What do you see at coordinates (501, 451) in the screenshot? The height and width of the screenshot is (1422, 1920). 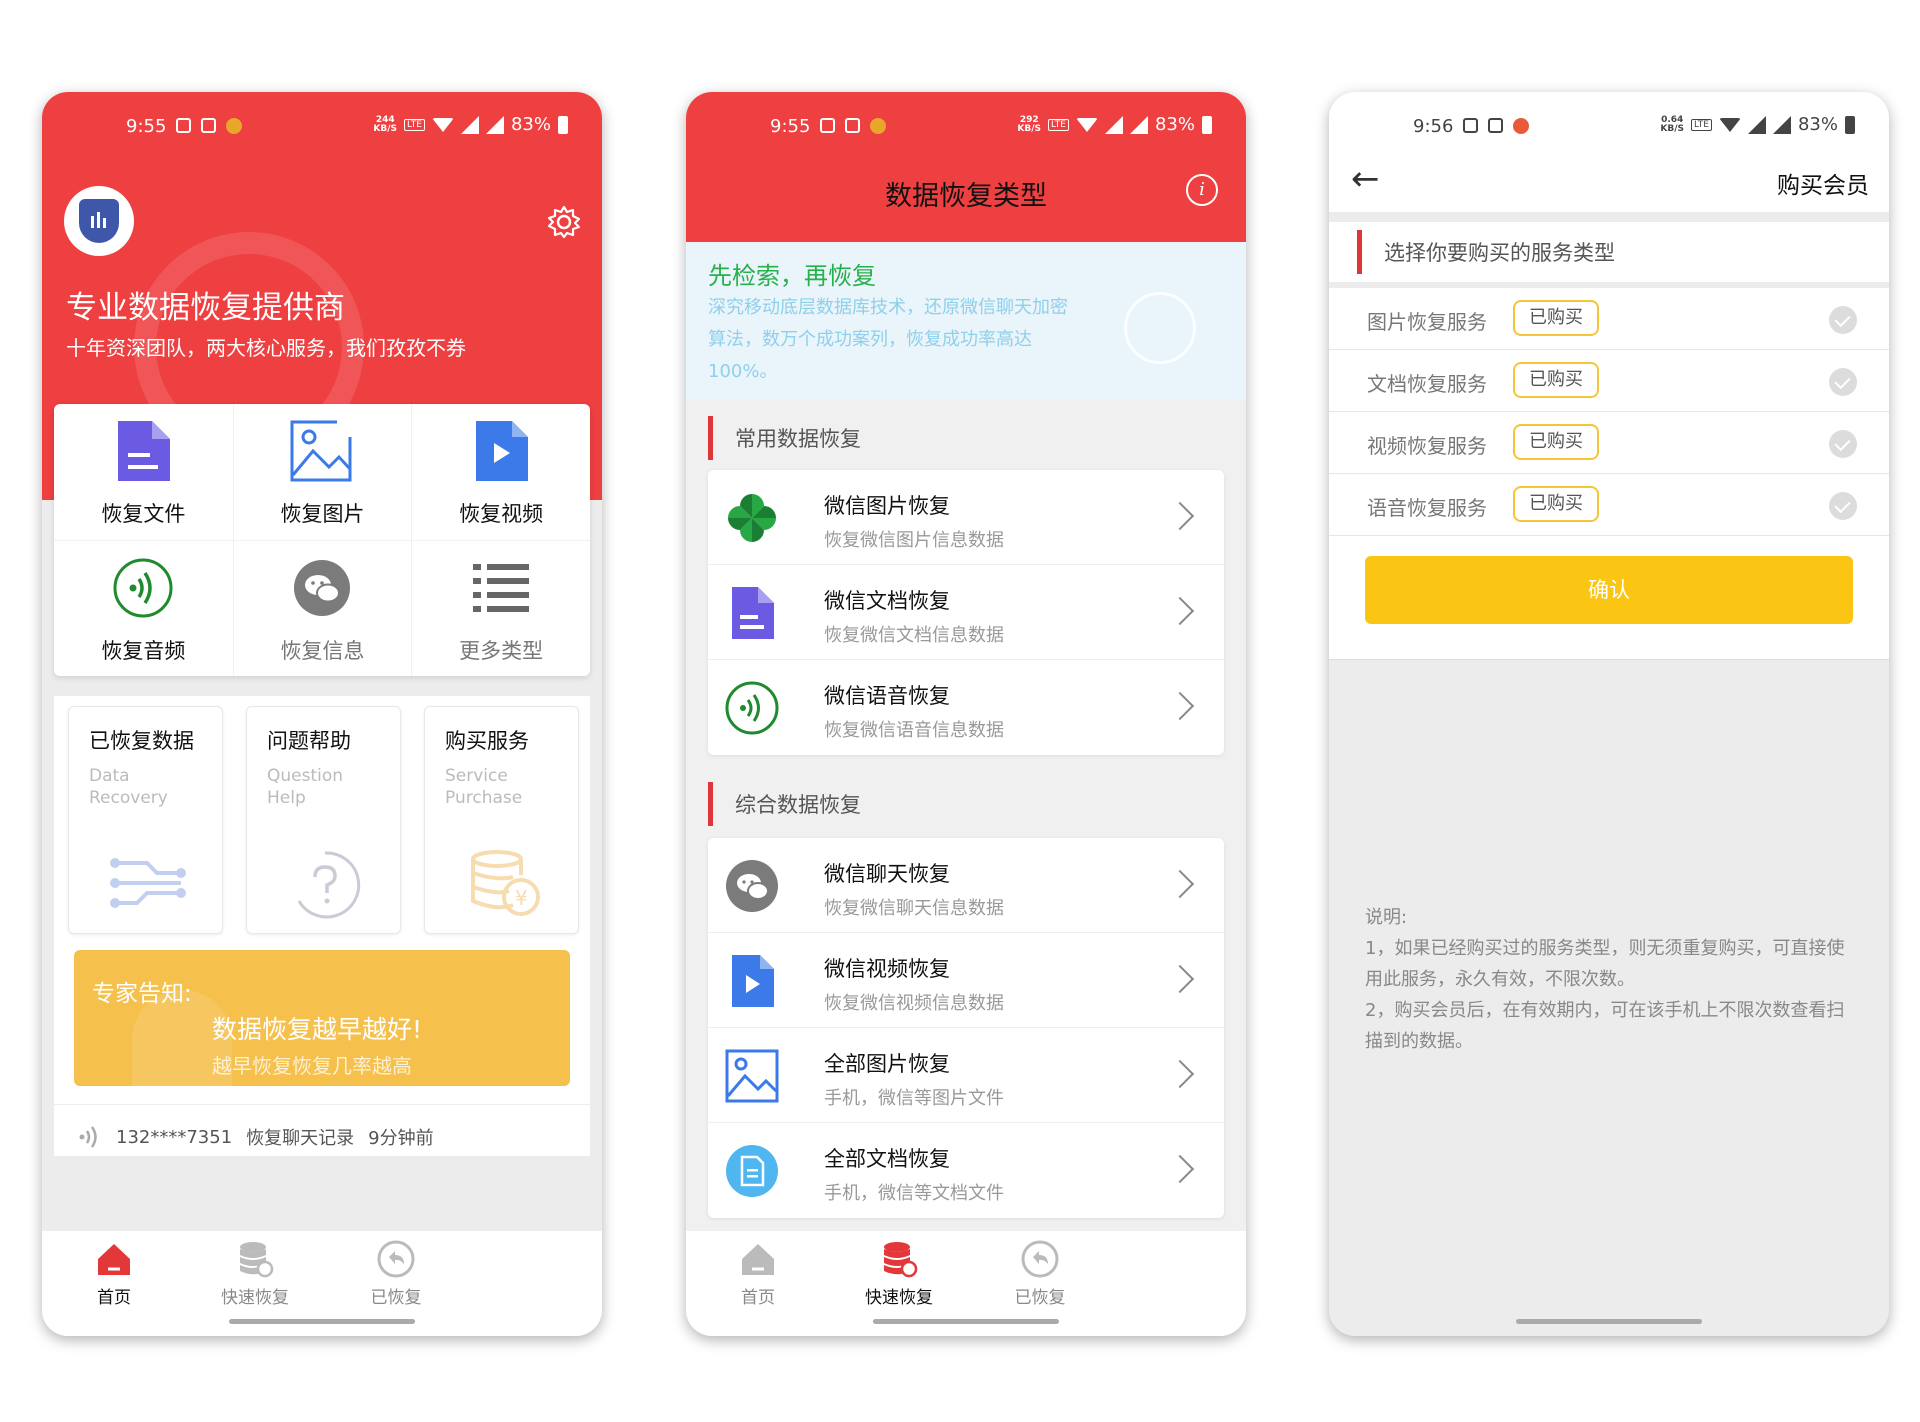 I see `video-icon` at bounding box center [501, 451].